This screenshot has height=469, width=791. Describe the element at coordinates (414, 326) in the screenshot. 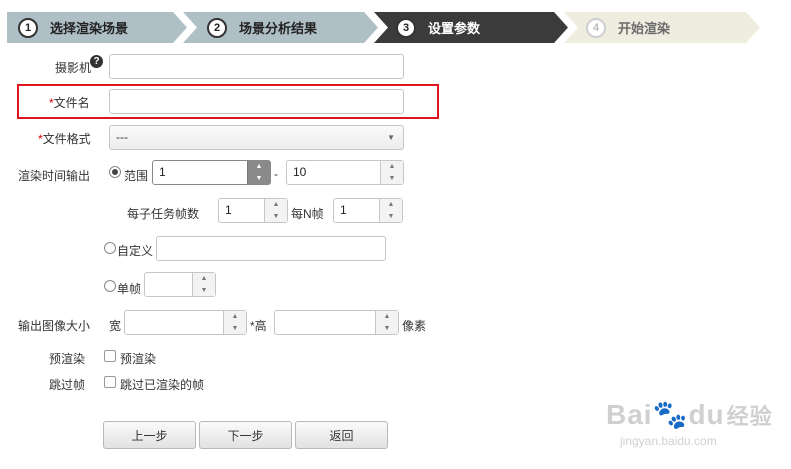

I see `pixel-label: 像素` at that location.